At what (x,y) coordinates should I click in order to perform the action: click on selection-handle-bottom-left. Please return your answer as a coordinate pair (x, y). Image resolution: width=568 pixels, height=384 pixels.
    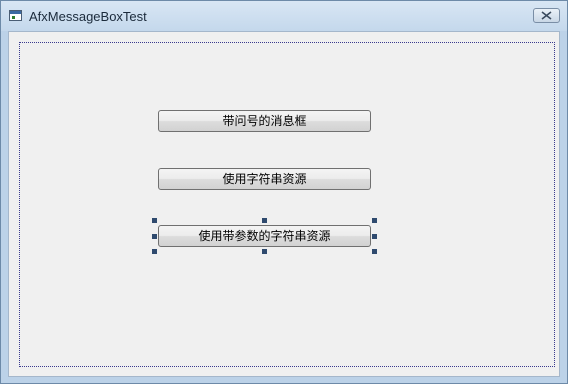
    Looking at the image, I should click on (154, 251).